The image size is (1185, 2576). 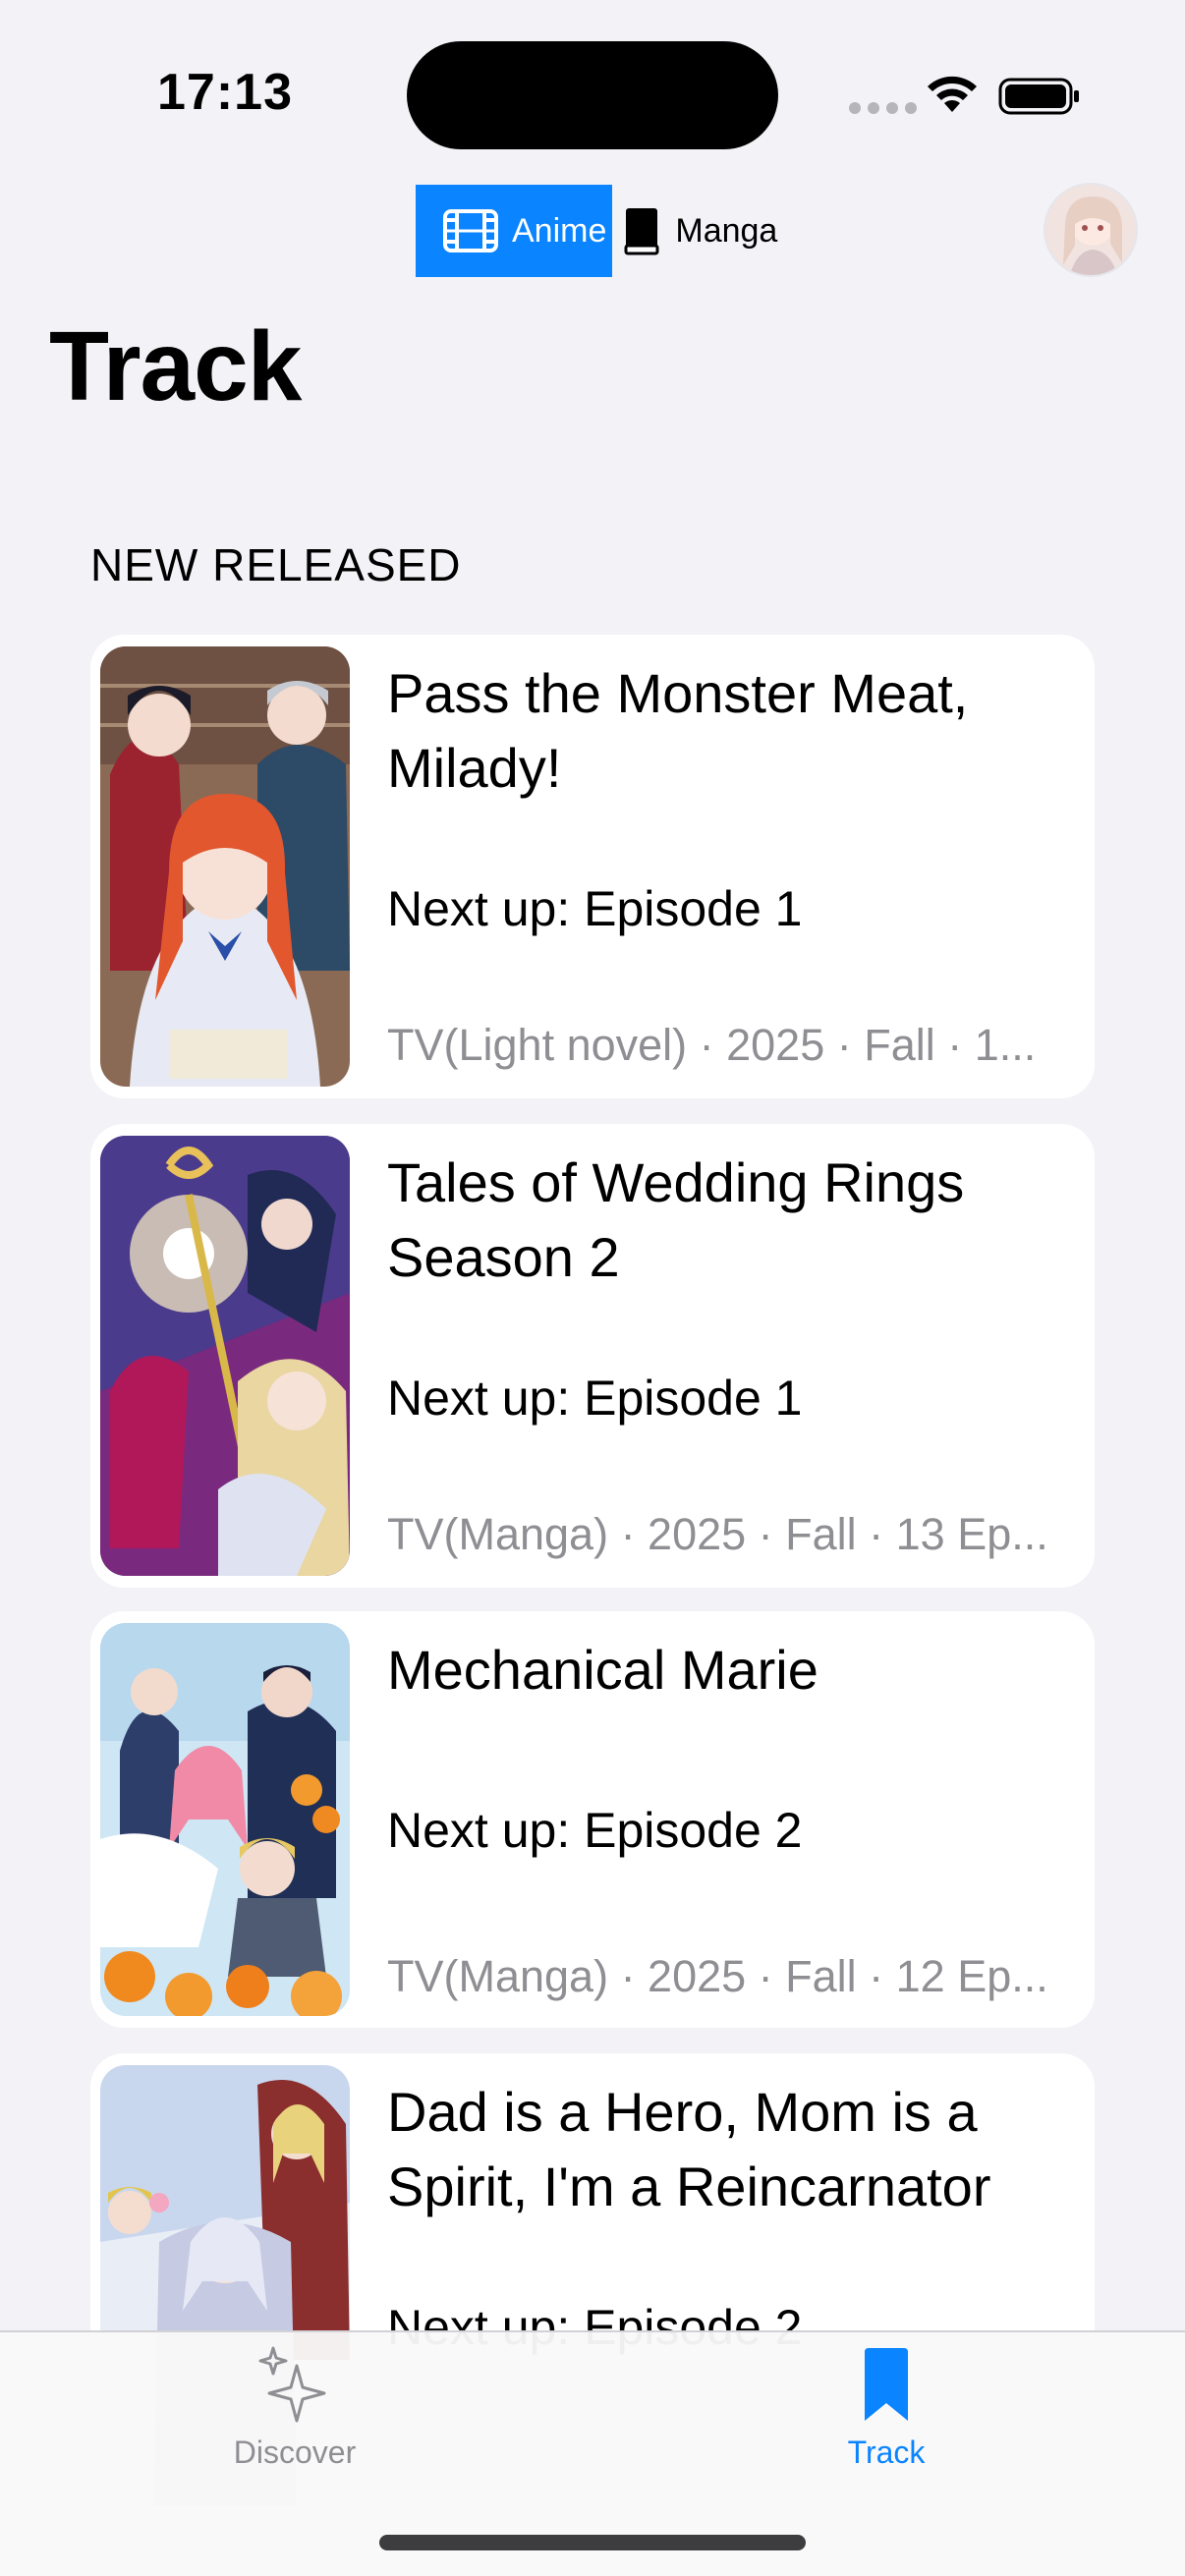 What do you see at coordinates (602, 1670) in the screenshot?
I see `card-title: Mechanical Marie` at bounding box center [602, 1670].